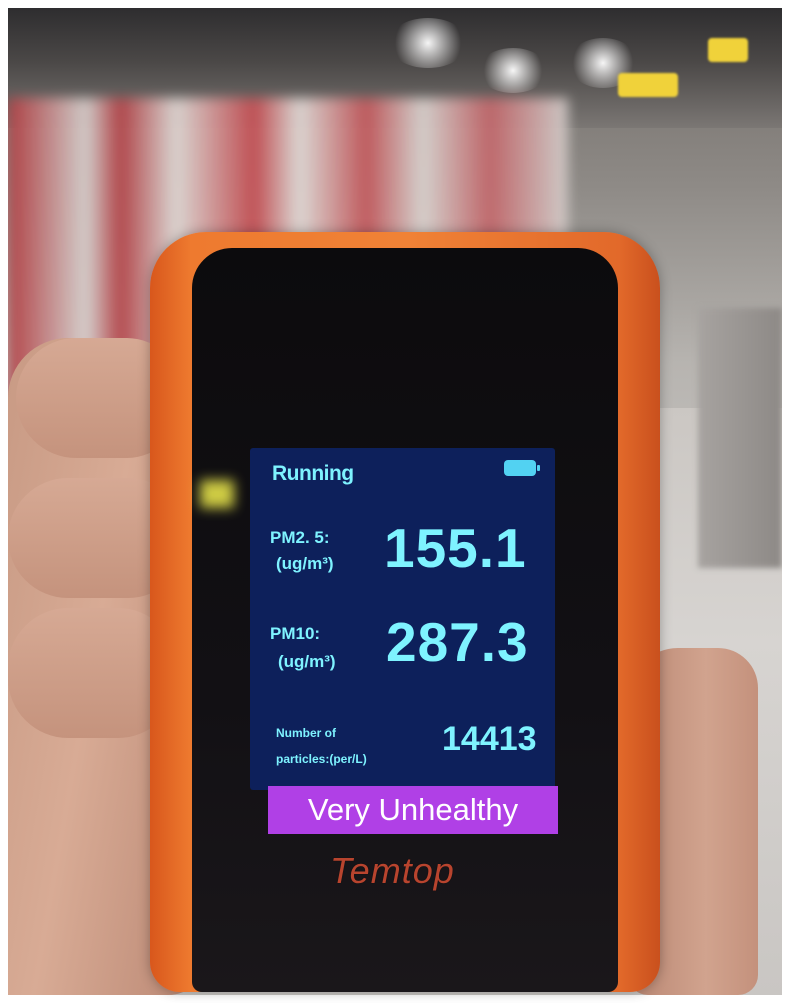  What do you see at coordinates (455, 548) in the screenshot?
I see `pm25-value: 155.1` at bounding box center [455, 548].